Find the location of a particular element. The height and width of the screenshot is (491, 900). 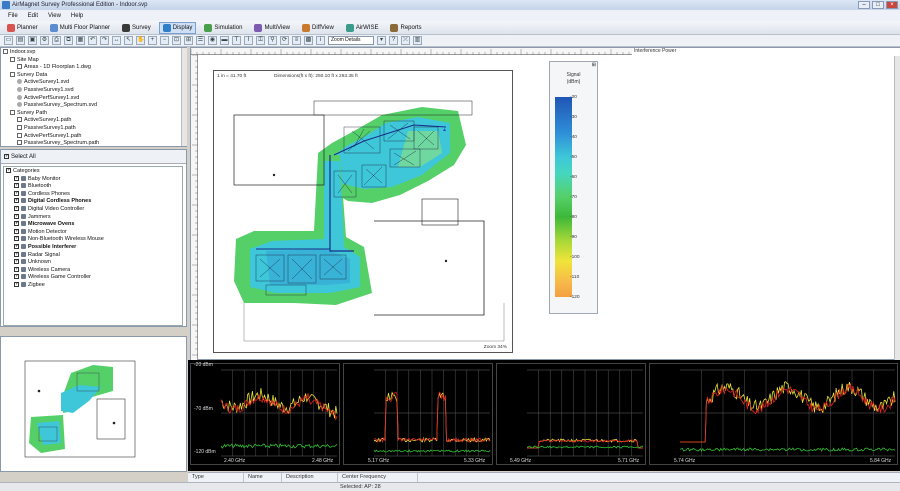

refresh-icon: ⟳ is located at coordinates (284, 40).